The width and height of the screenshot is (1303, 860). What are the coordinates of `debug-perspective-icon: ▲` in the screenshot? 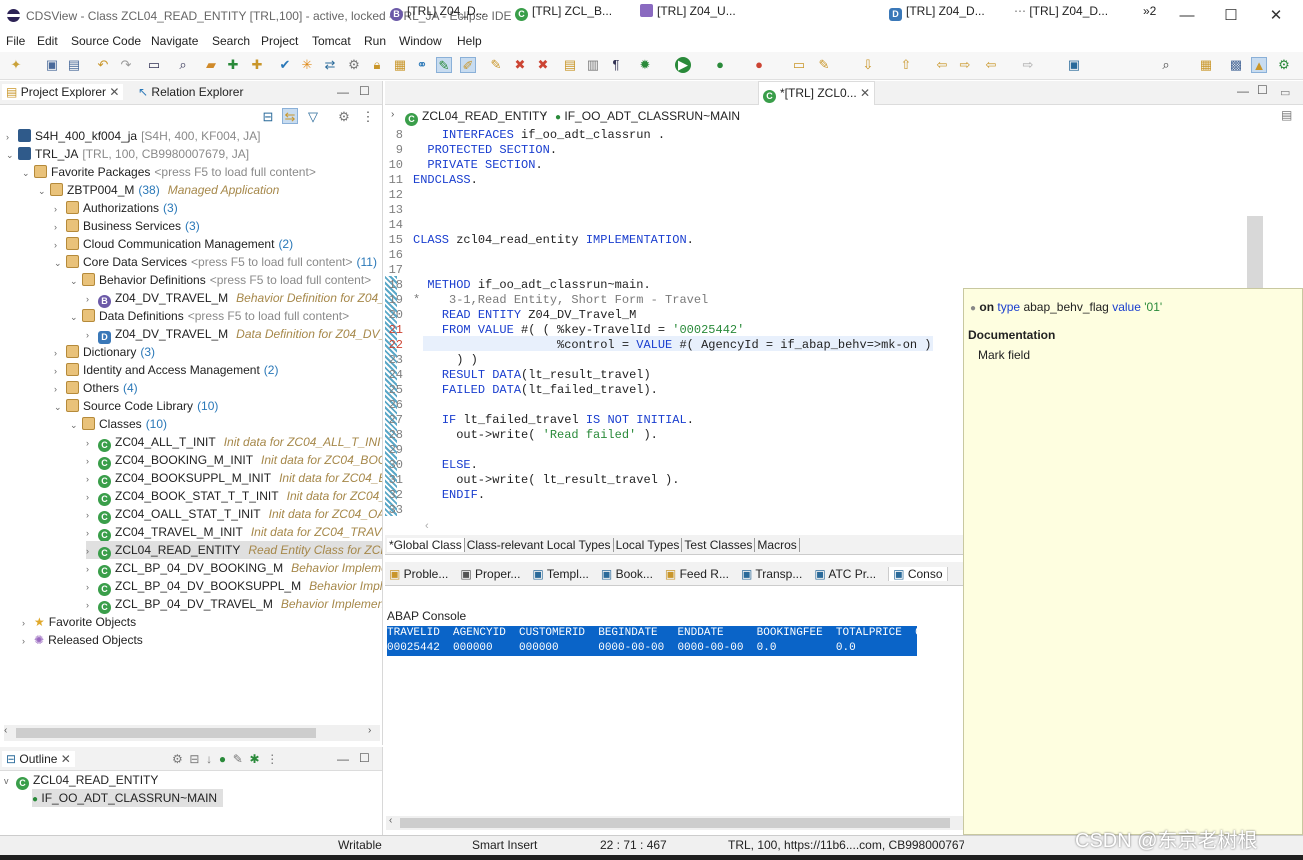 It's located at (1259, 65).